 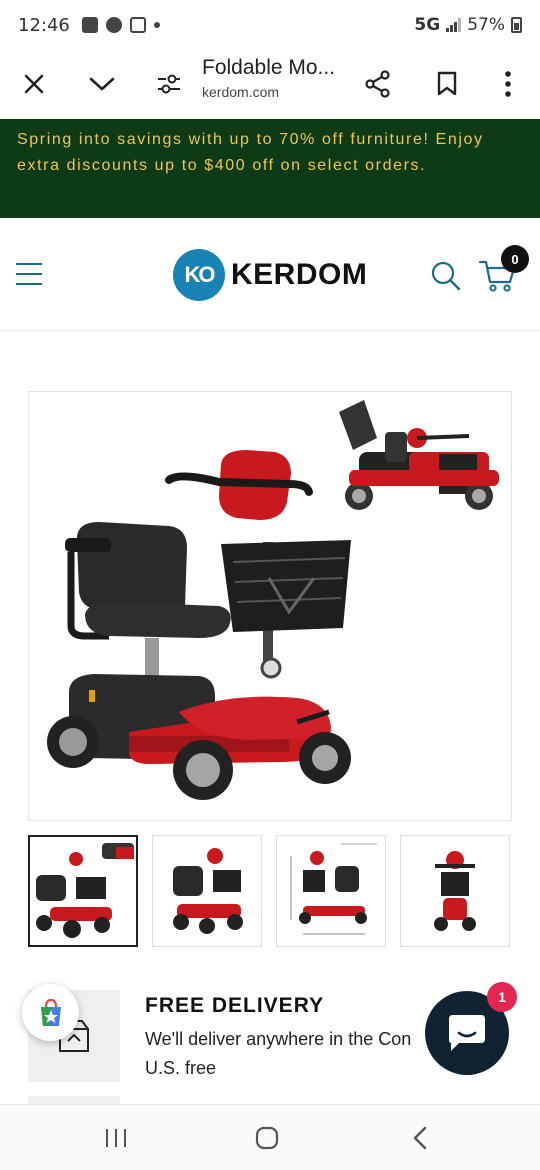 What do you see at coordinates (235, 1005) in the screenshot?
I see `delivery-title: FREE DELIVERY` at bounding box center [235, 1005].